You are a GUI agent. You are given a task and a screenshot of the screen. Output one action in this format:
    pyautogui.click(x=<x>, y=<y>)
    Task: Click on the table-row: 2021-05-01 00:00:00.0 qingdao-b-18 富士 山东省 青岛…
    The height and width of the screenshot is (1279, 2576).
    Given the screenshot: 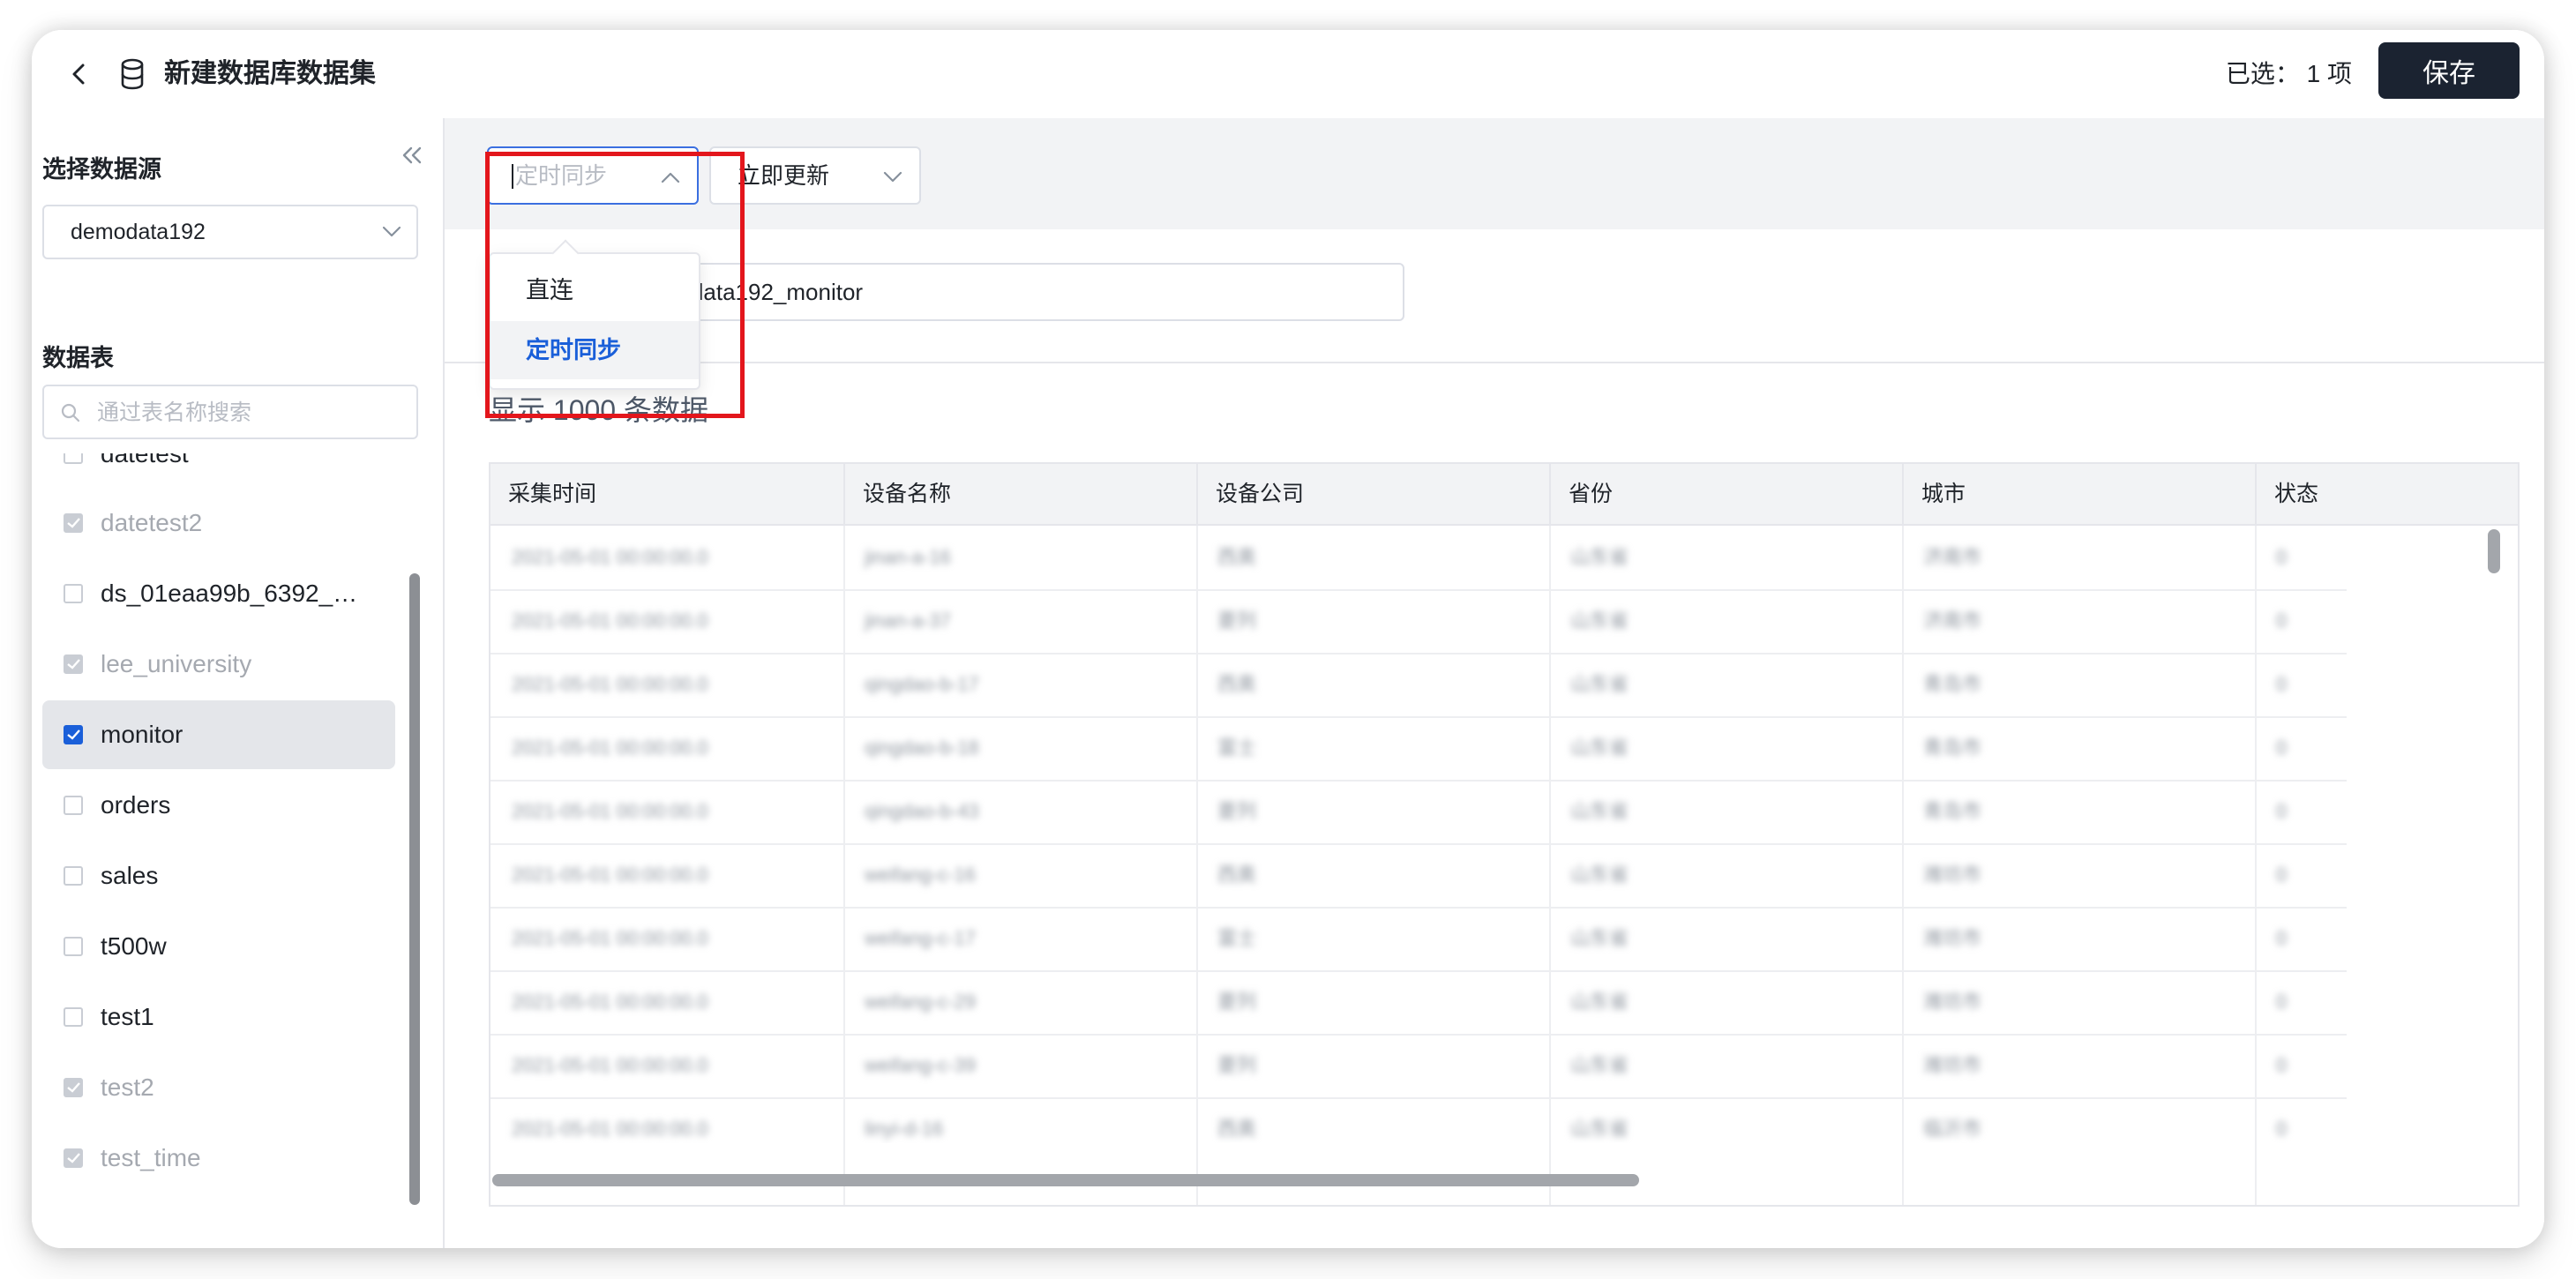 What is the action you would take?
    pyautogui.click(x=1419, y=749)
    